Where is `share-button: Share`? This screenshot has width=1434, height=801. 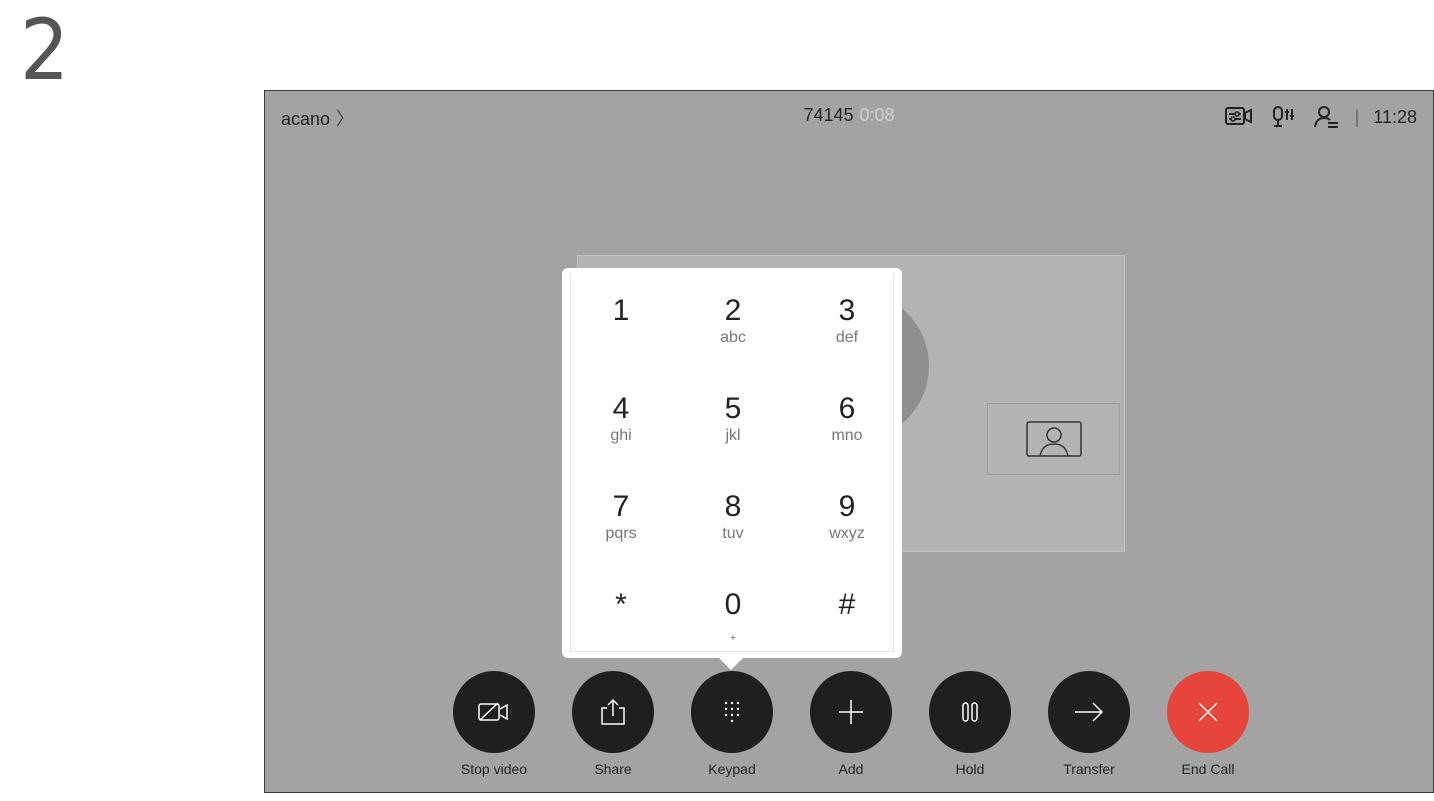
share-button: Share is located at coordinates (613, 724).